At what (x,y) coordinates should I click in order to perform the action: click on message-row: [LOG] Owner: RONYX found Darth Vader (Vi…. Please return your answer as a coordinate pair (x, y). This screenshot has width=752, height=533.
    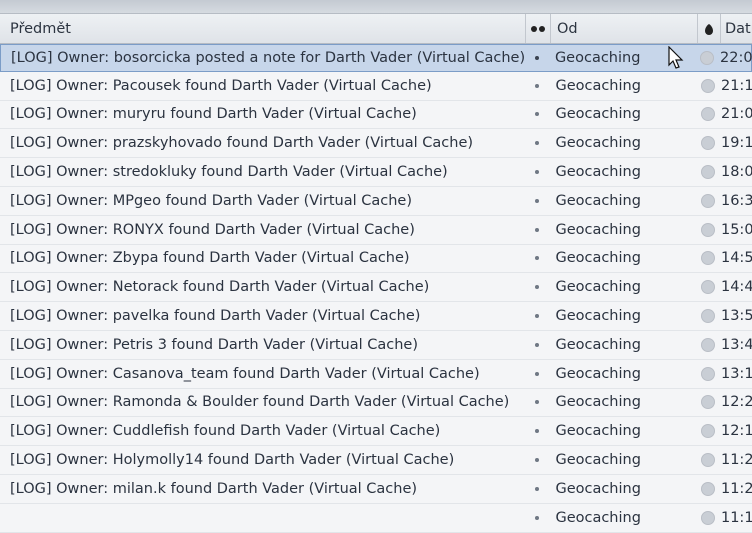
    Looking at the image, I should click on (376, 230).